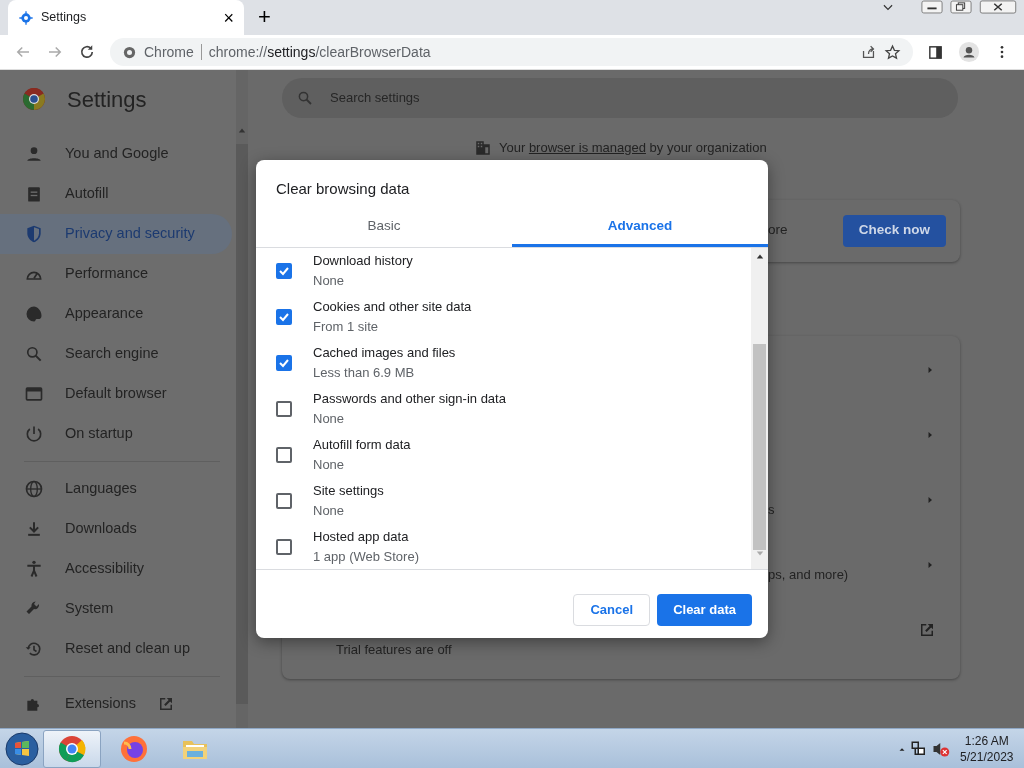  I want to click on dialog-scrollbar, so click(759, 408).